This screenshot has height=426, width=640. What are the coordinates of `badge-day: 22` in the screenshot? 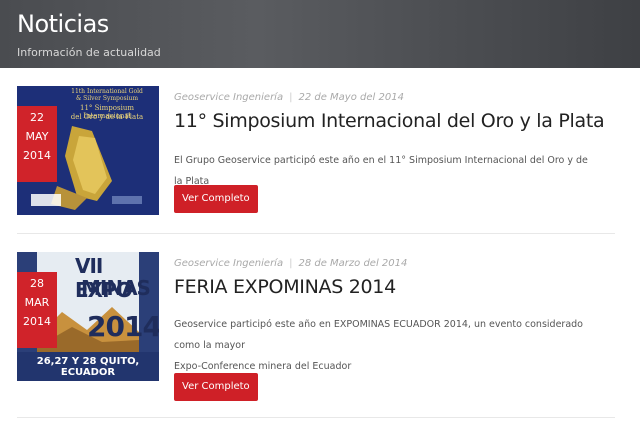 It's located at (37, 117).